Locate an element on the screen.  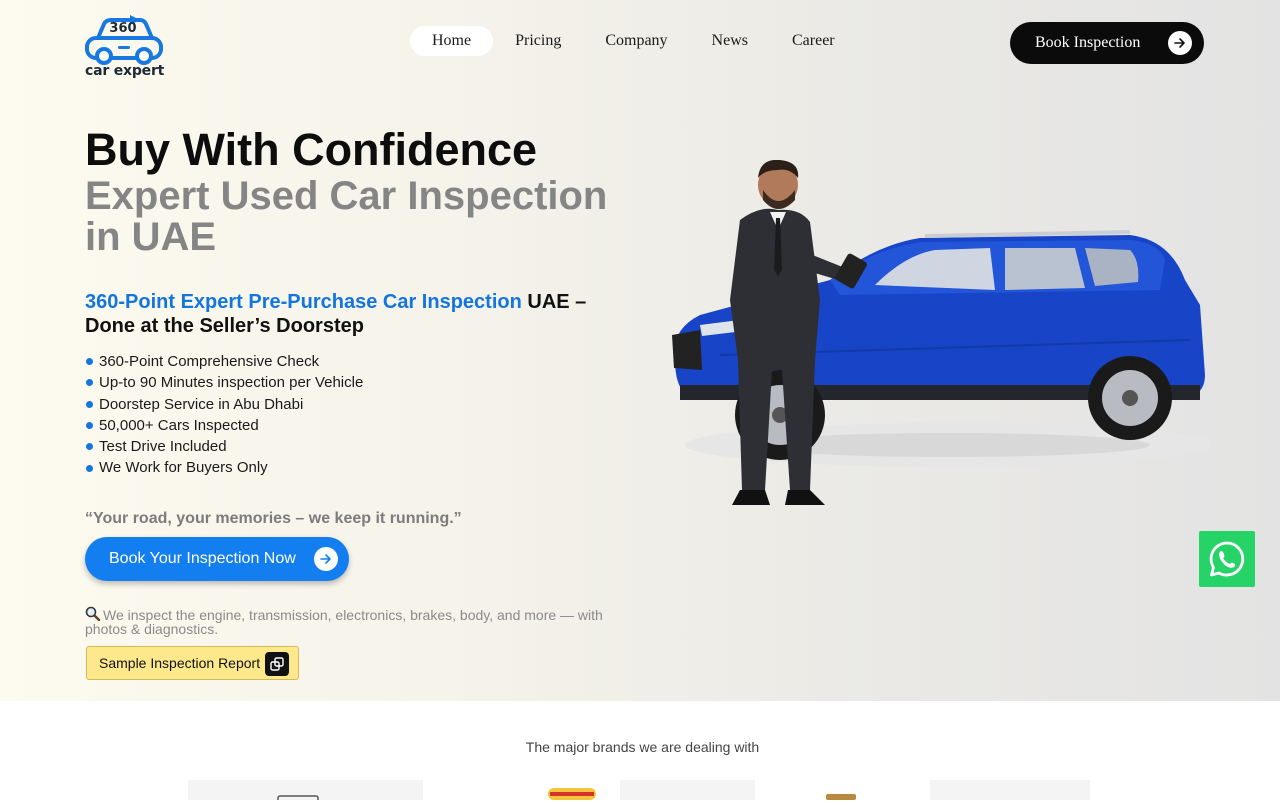
book-your-inspection-button: Book Your Inspection Now is located at coordinates (217, 559).